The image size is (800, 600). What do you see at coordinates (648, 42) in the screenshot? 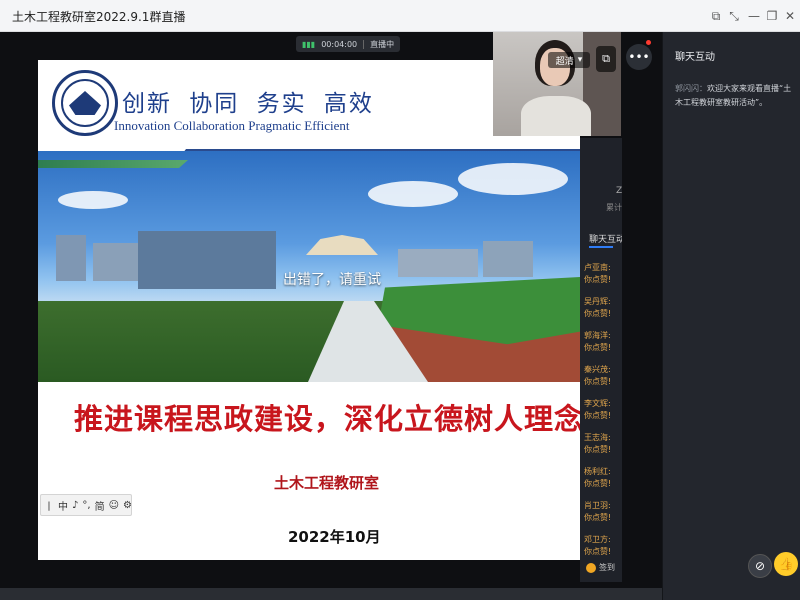
I see `notification-dot` at bounding box center [648, 42].